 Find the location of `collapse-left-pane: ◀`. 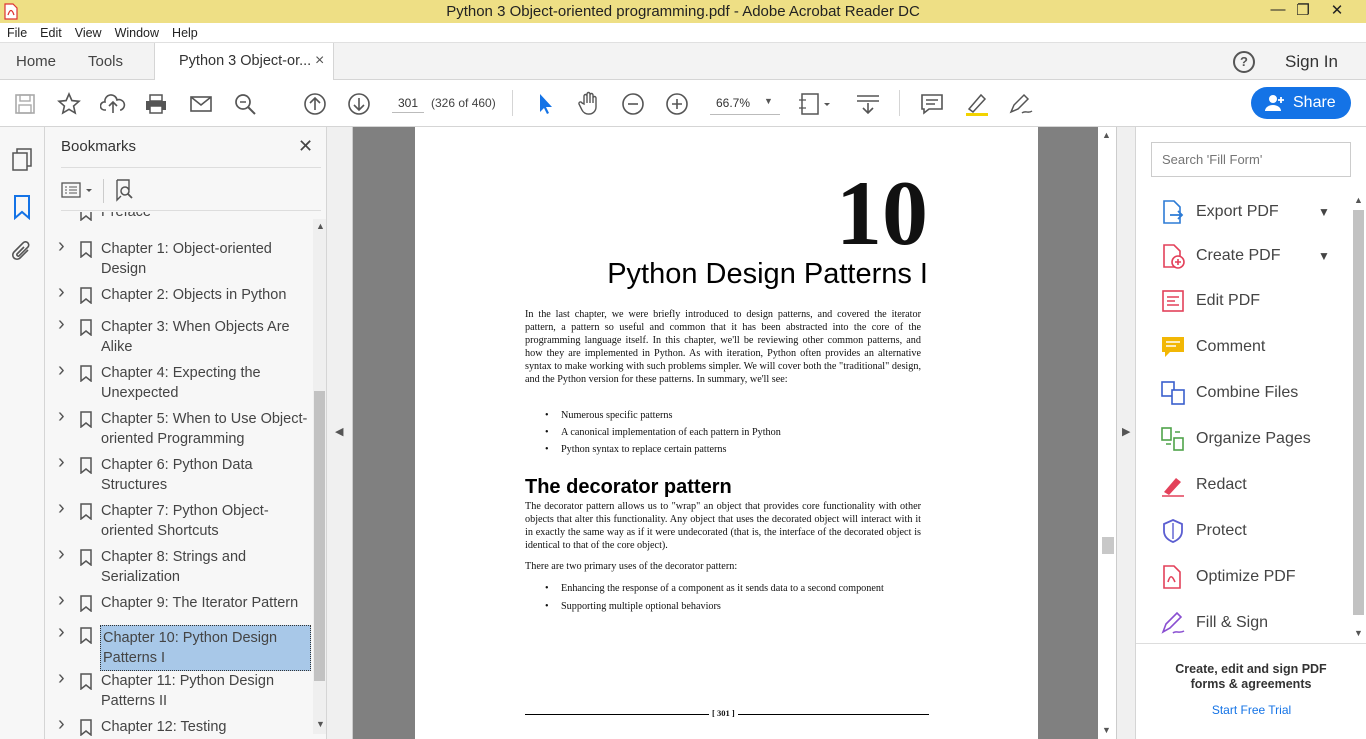

collapse-left-pane: ◀ is located at coordinates (340, 433).